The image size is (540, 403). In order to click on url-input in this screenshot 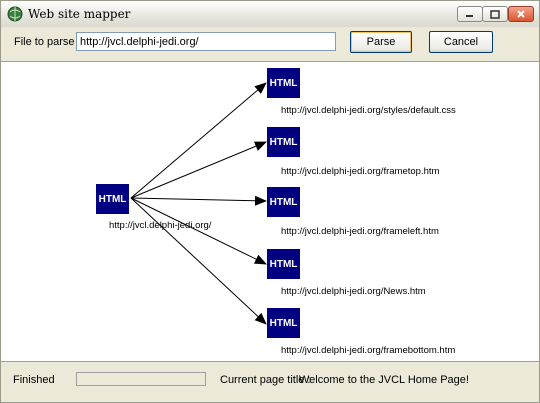, I will do `click(206, 41)`.